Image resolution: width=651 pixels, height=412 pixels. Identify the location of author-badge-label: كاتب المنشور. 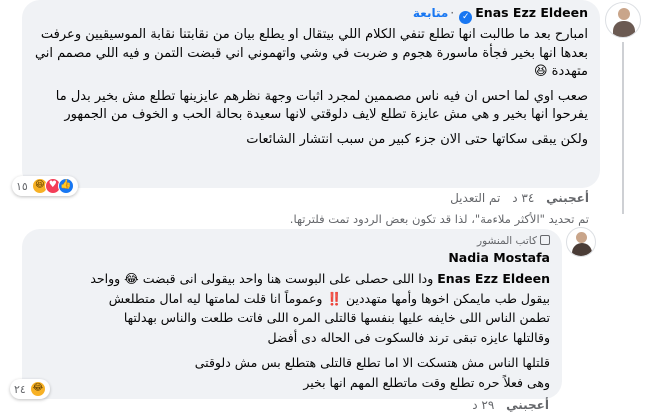
(507, 241).